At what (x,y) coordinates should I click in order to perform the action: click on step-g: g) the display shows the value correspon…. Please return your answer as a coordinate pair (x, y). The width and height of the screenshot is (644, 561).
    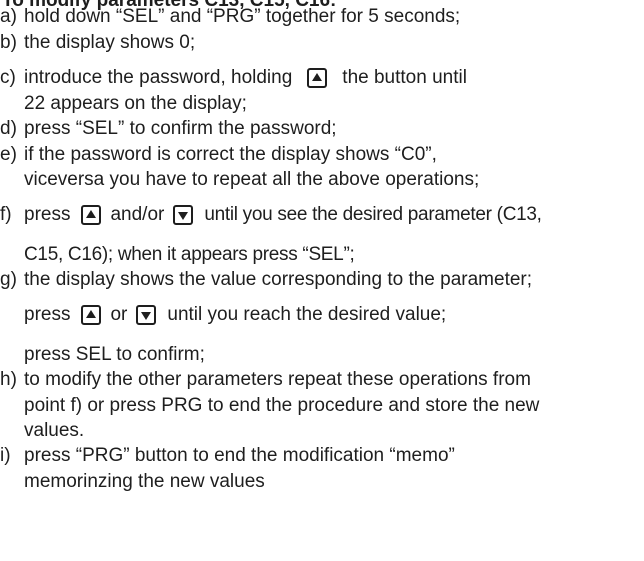
    Looking at the image, I should click on (266, 280).